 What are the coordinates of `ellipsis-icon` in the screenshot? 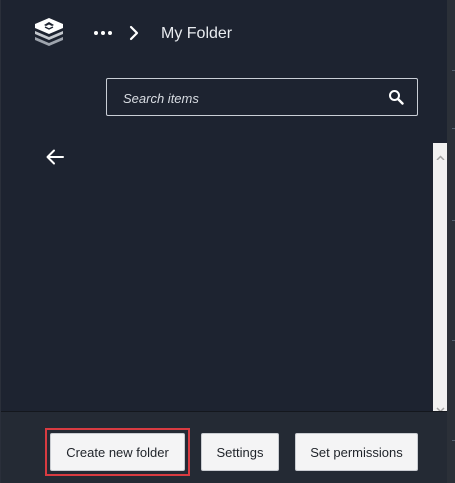 It's located at (96, 33).